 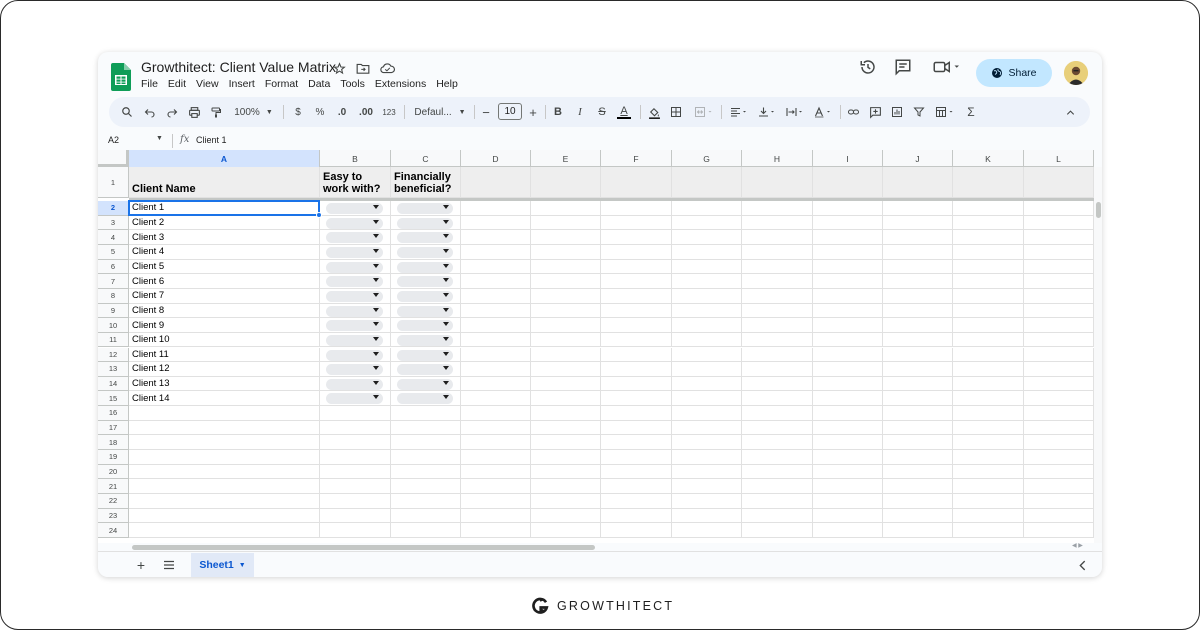 What do you see at coordinates (566, 182) in the screenshot?
I see `header-cell-e` at bounding box center [566, 182].